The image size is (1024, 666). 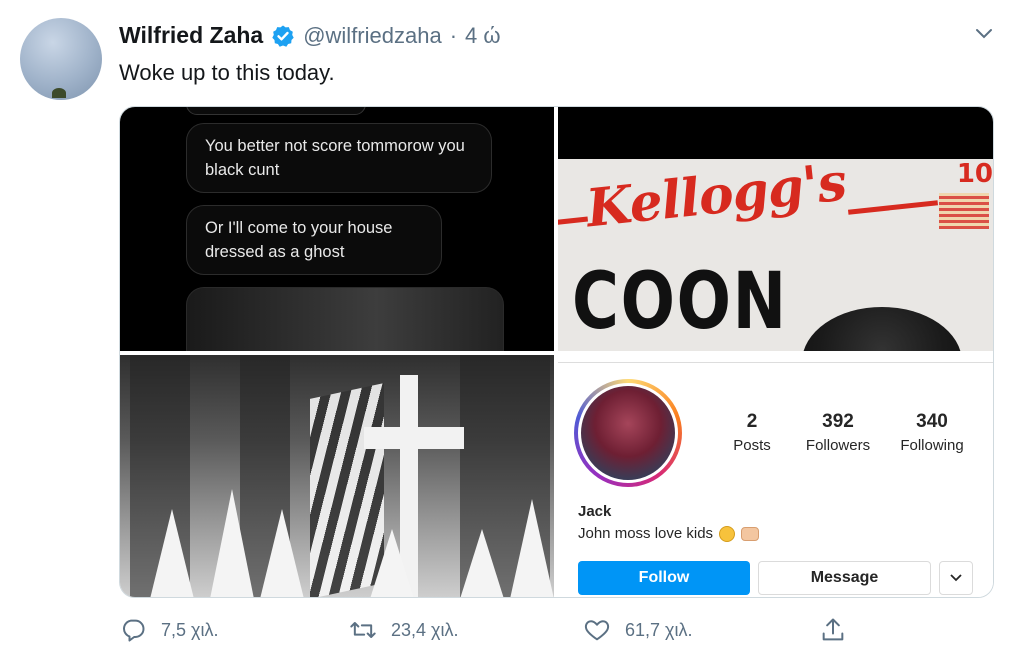 What do you see at coordinates (664, 578) in the screenshot?
I see `follow-button: Follow` at bounding box center [664, 578].